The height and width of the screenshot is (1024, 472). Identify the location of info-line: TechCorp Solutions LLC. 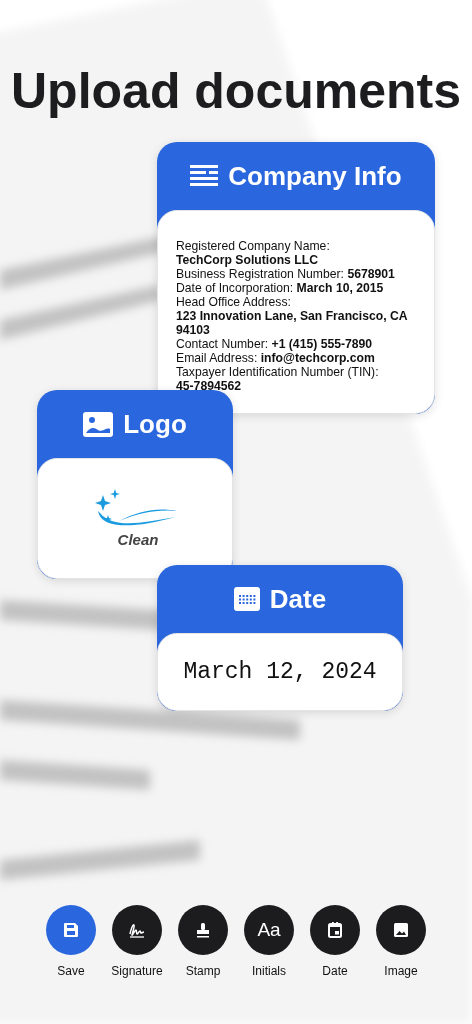
(247, 260).